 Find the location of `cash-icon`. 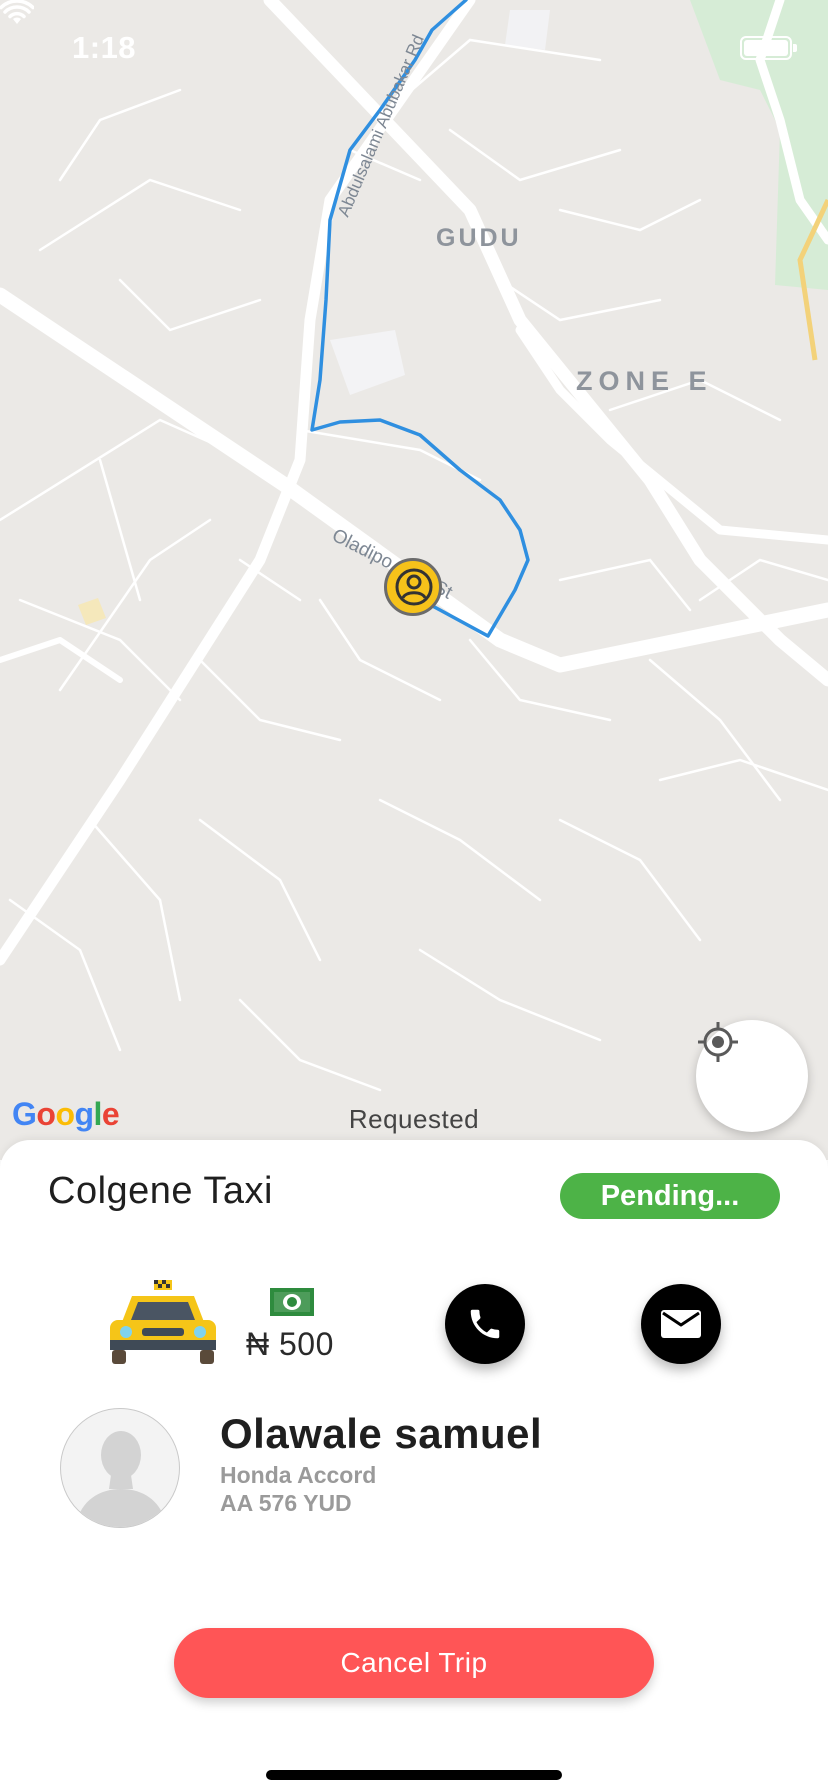

cash-icon is located at coordinates (292, 1302).